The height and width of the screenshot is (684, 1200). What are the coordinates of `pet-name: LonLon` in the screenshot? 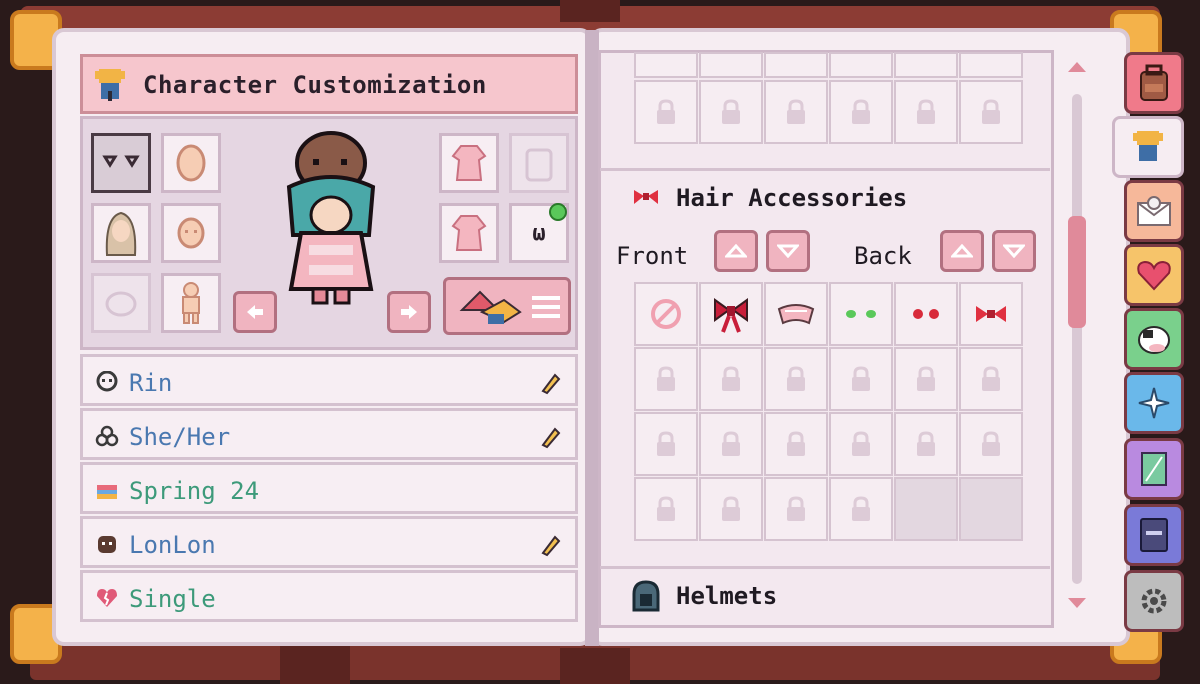 It's located at (172, 545).